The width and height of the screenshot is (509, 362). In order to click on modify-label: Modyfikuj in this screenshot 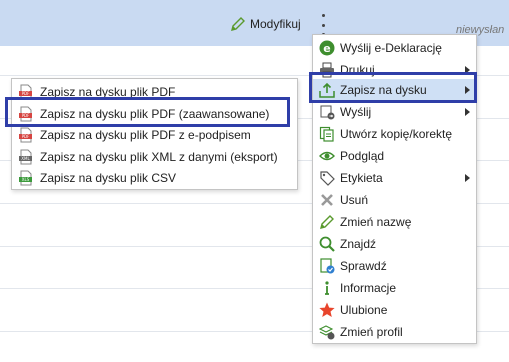, I will do `click(275, 24)`.